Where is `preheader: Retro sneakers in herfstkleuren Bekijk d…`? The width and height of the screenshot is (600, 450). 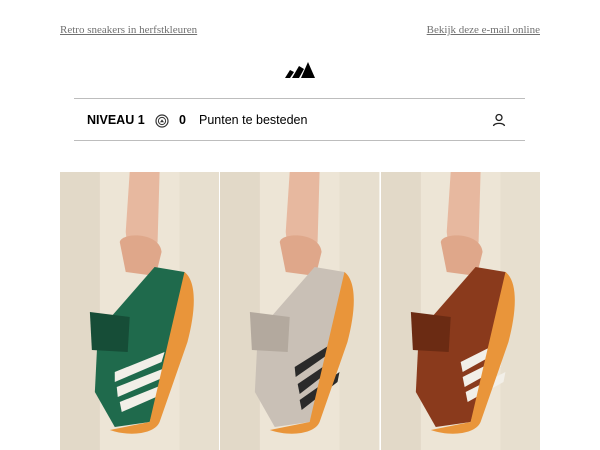
preheader: Retro sneakers in herfstkleuren Bekijk d… is located at coordinates (300, 31).